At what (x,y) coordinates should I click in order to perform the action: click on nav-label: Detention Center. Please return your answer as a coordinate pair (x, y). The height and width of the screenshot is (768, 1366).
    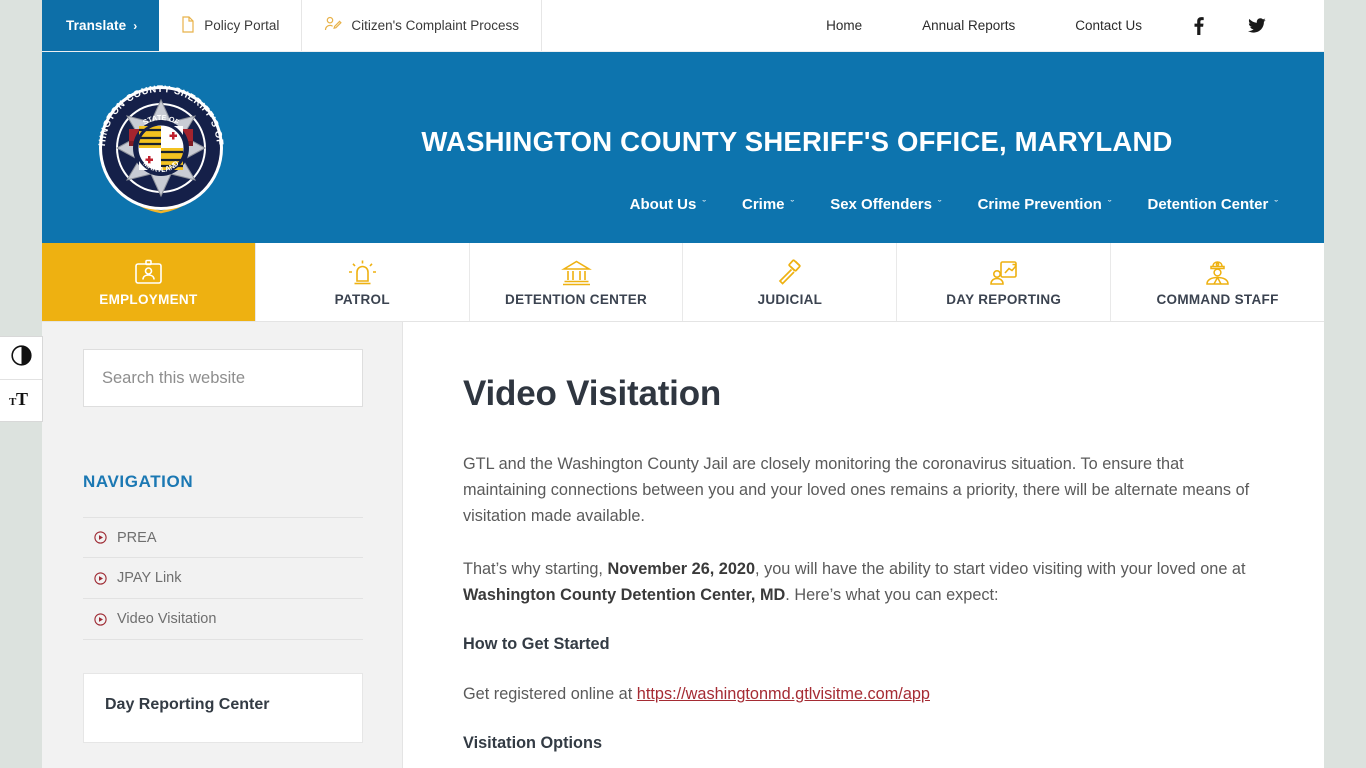
    Looking at the image, I should click on (1208, 204).